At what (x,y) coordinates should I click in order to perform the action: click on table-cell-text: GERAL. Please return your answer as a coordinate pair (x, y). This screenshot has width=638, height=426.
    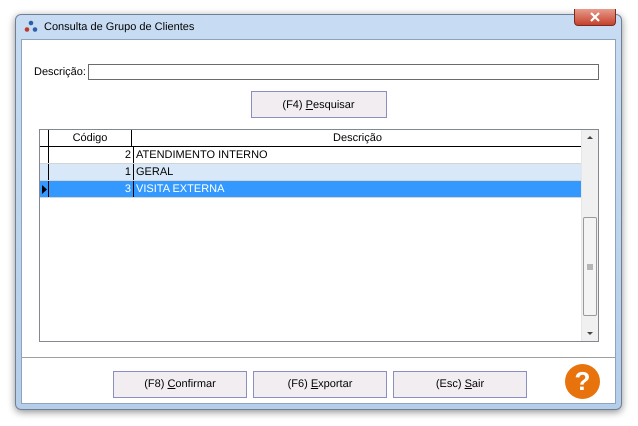
    Looking at the image, I should click on (154, 172).